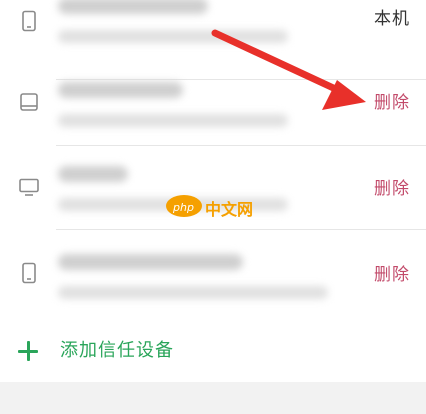 The width and height of the screenshot is (426, 414). Describe the element at coordinates (28, 351) in the screenshot. I see `plus-icon` at that location.